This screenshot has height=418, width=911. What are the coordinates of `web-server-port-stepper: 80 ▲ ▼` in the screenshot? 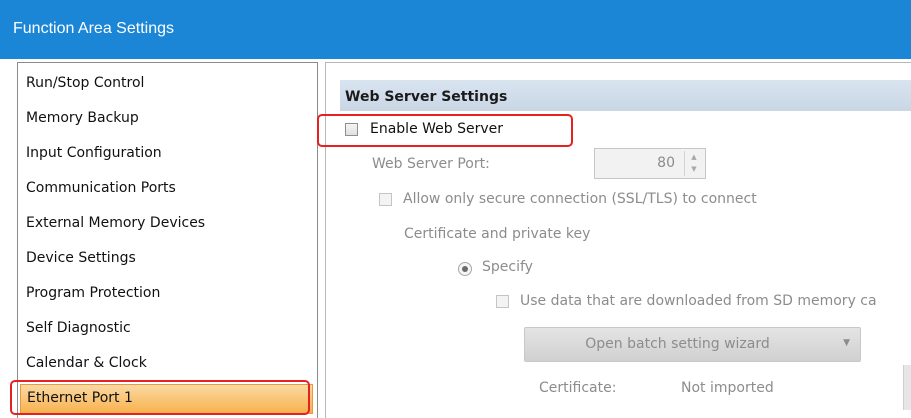 It's located at (650, 163).